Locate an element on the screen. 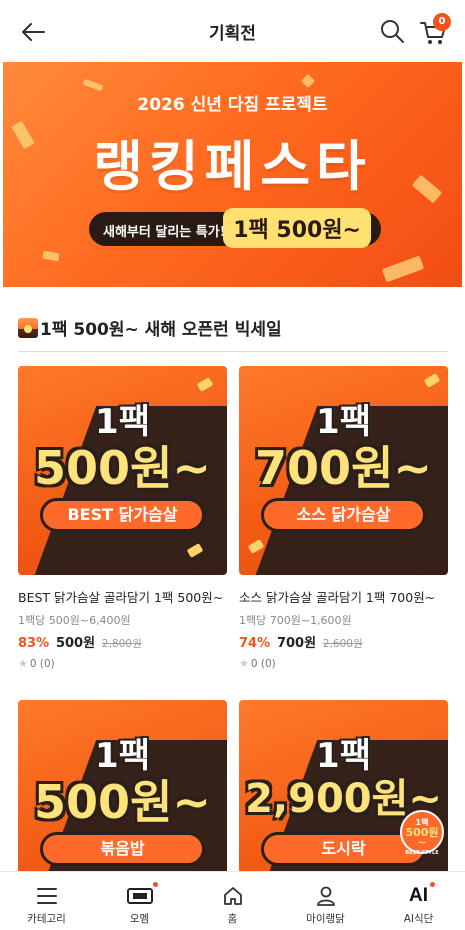 The height and width of the screenshot is (930, 465). product-unit-price: 1팩당 700원~1,600원 is located at coordinates (295, 620).